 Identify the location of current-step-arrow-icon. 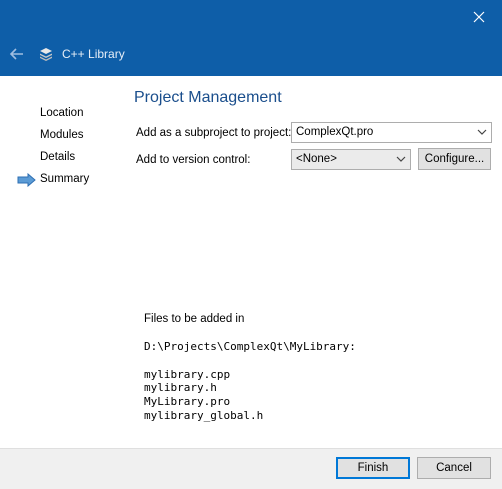
(26, 180).